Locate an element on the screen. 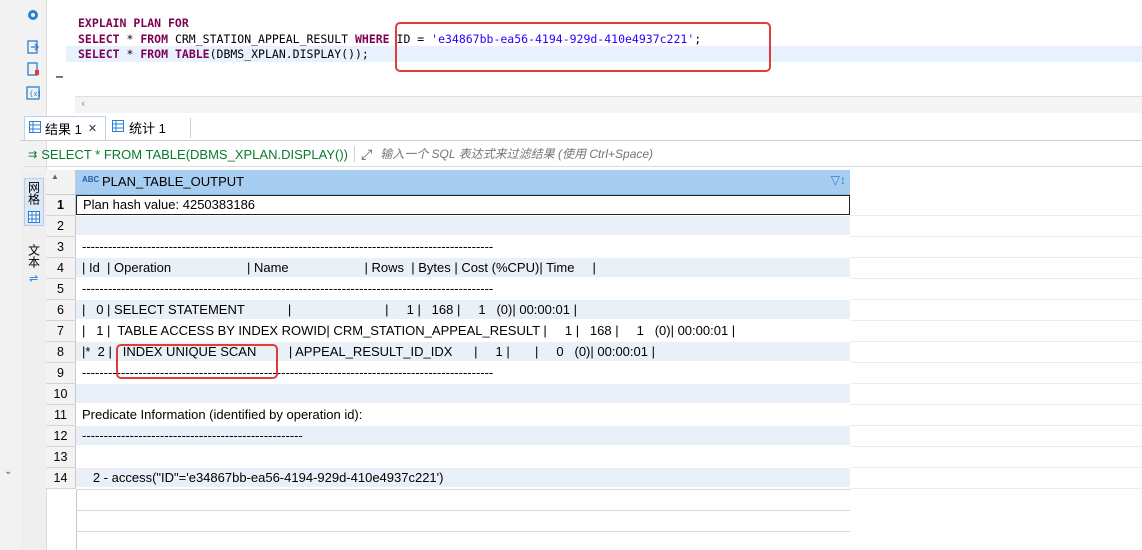  table-row: 1 Plan hash value: 4250383186 is located at coordinates (594, 205).